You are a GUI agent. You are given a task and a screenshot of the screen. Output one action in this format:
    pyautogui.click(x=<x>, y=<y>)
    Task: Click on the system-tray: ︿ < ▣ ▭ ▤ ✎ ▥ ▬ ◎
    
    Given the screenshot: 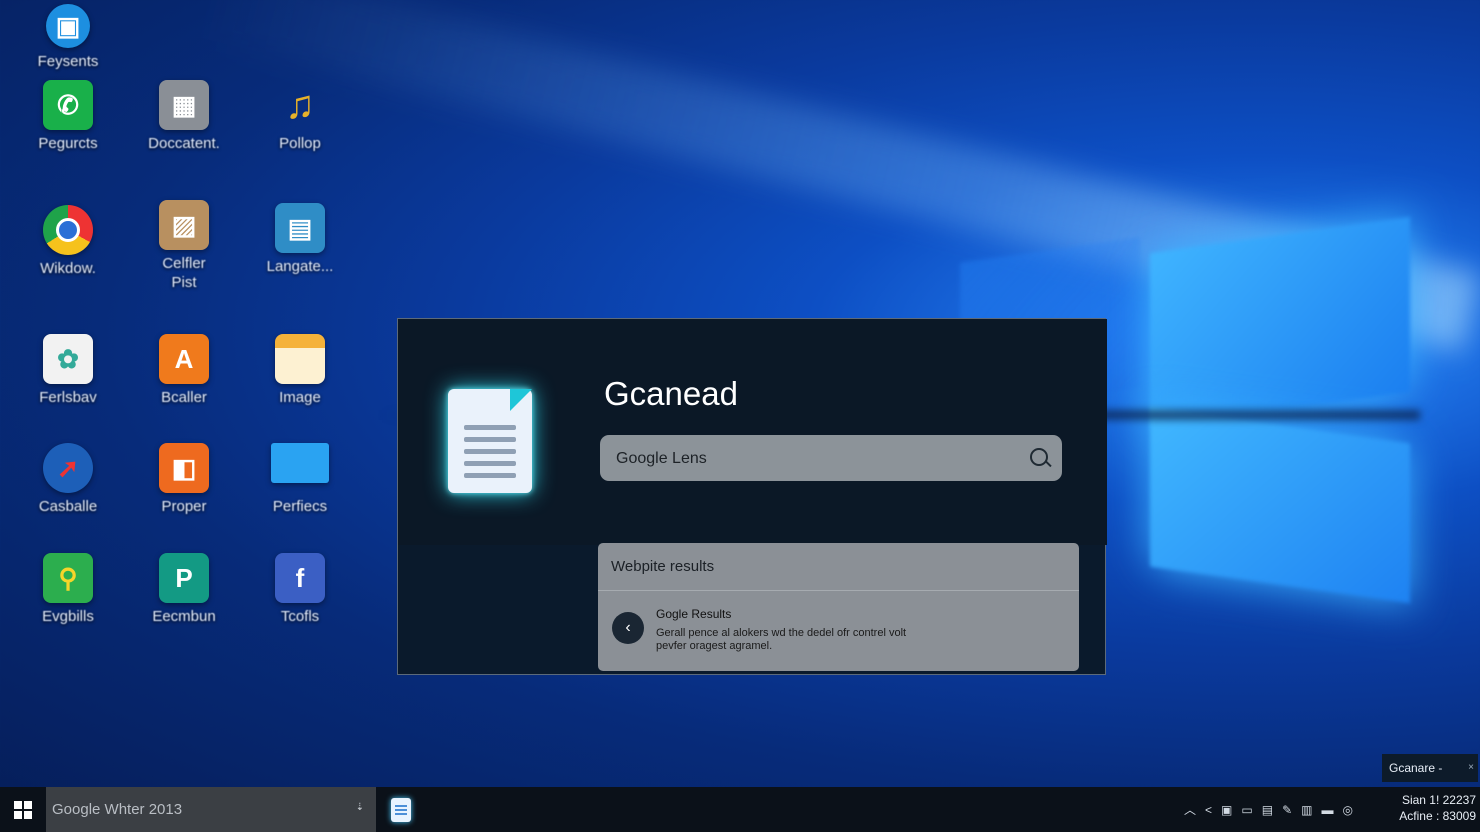 What is the action you would take?
    pyautogui.click(x=1268, y=809)
    